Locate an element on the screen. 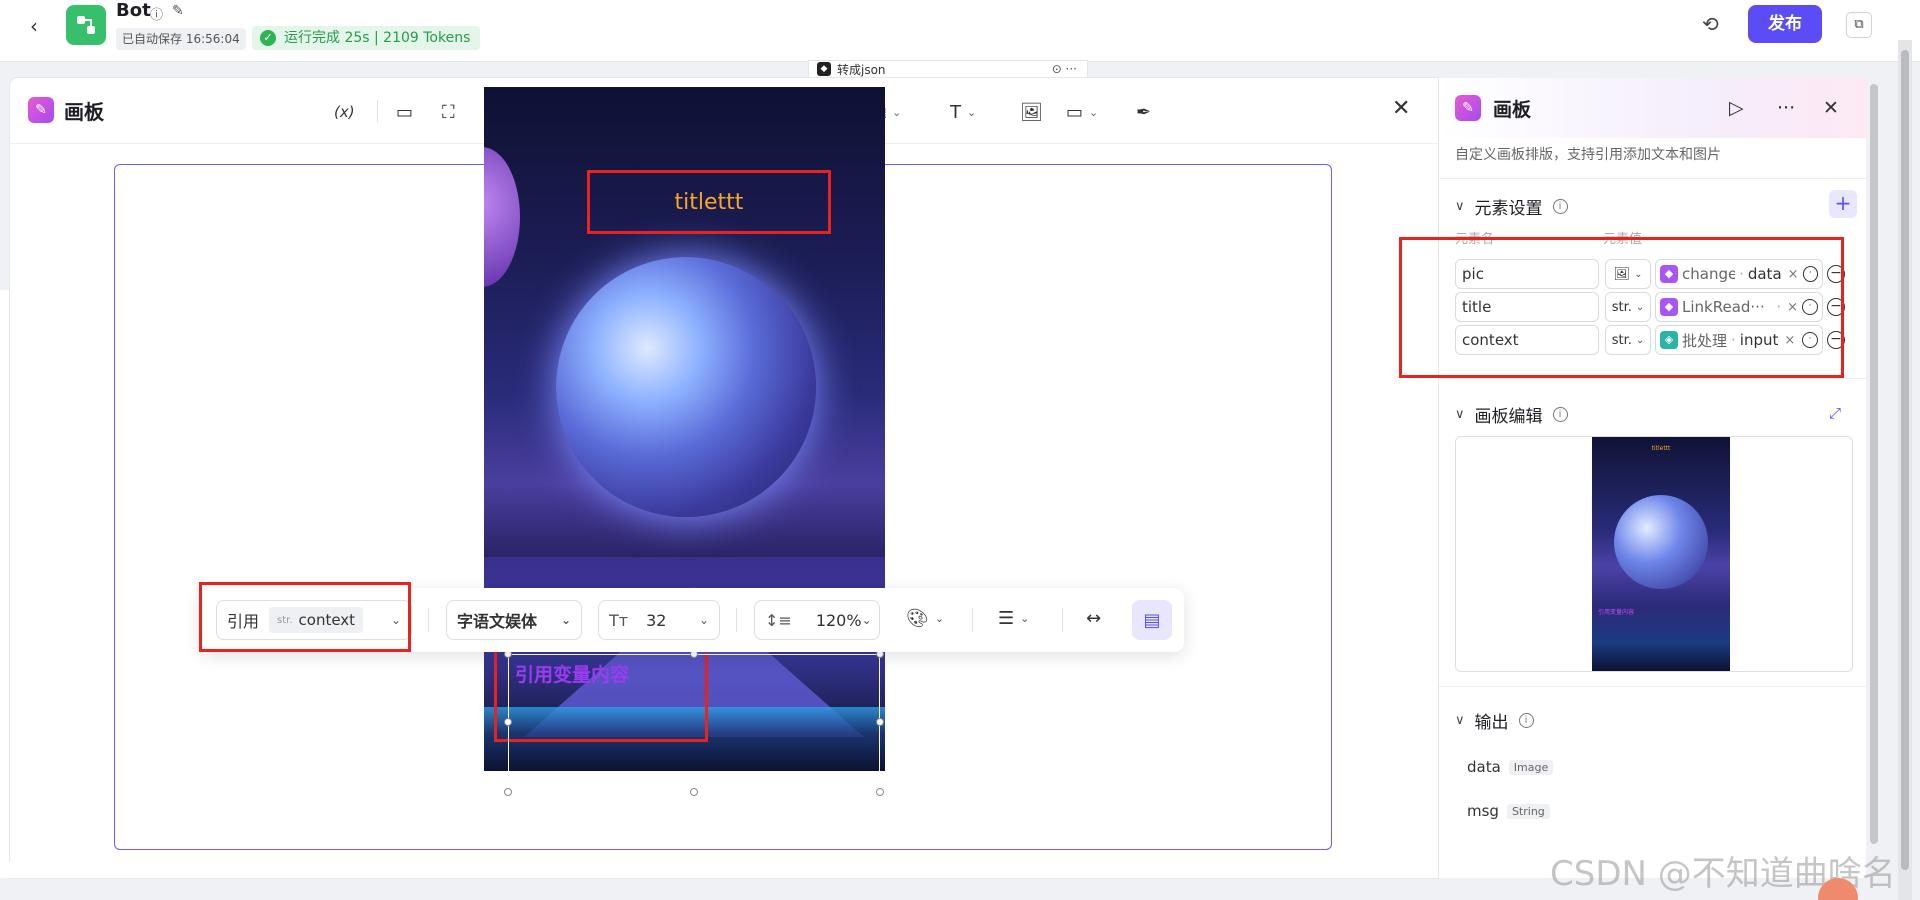 This screenshot has width=1920, height=900. variable-icon: (x) is located at coordinates (344, 112).